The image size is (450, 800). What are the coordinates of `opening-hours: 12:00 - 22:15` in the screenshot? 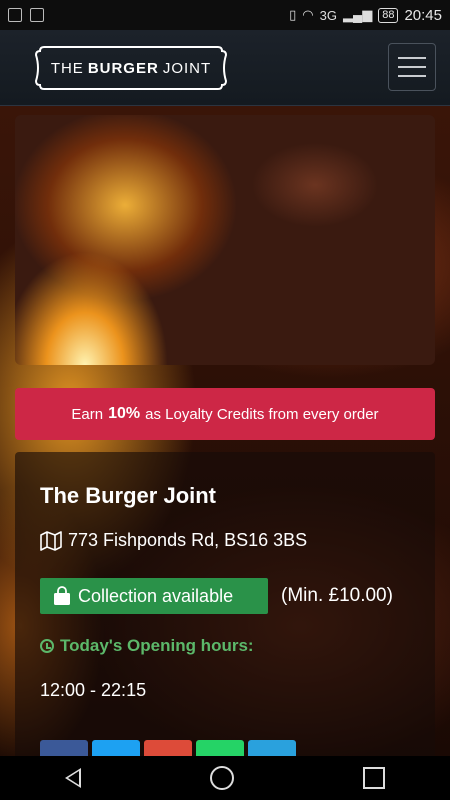 It's located at (93, 690).